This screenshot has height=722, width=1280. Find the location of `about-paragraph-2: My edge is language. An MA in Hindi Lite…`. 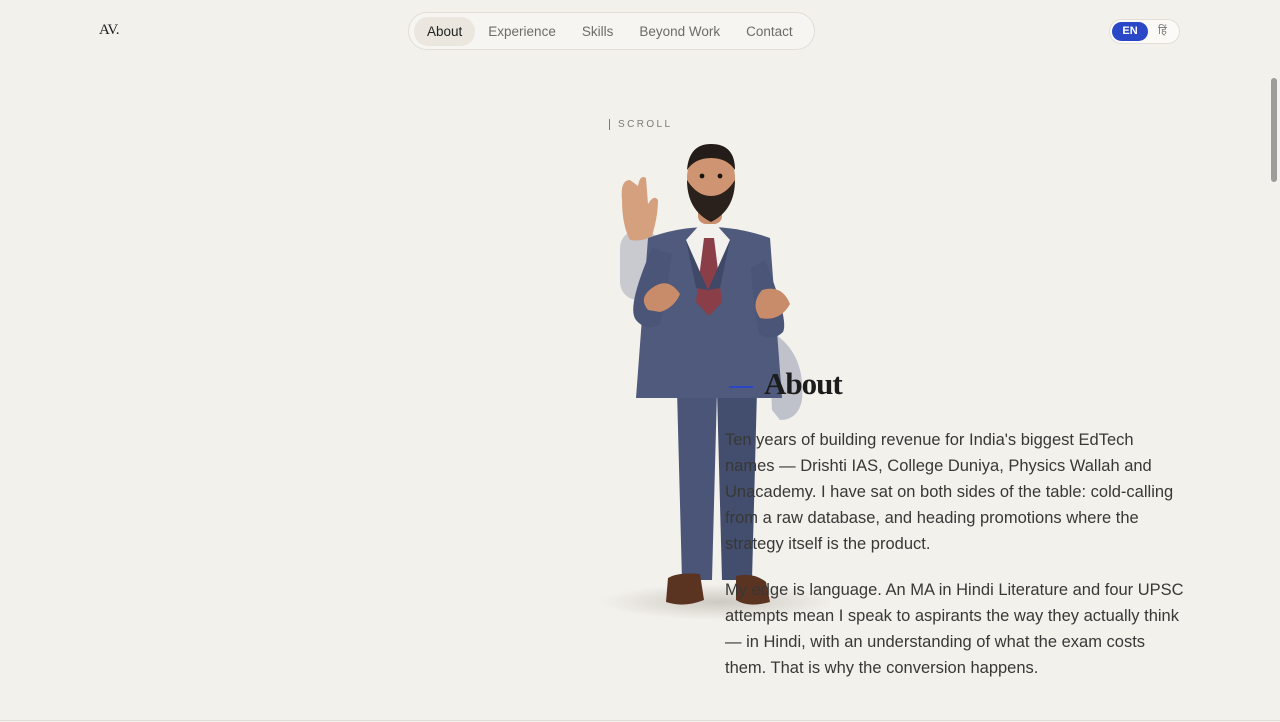

about-paragraph-2: My edge is language. An MA in Hindi Lite… is located at coordinates (954, 629).